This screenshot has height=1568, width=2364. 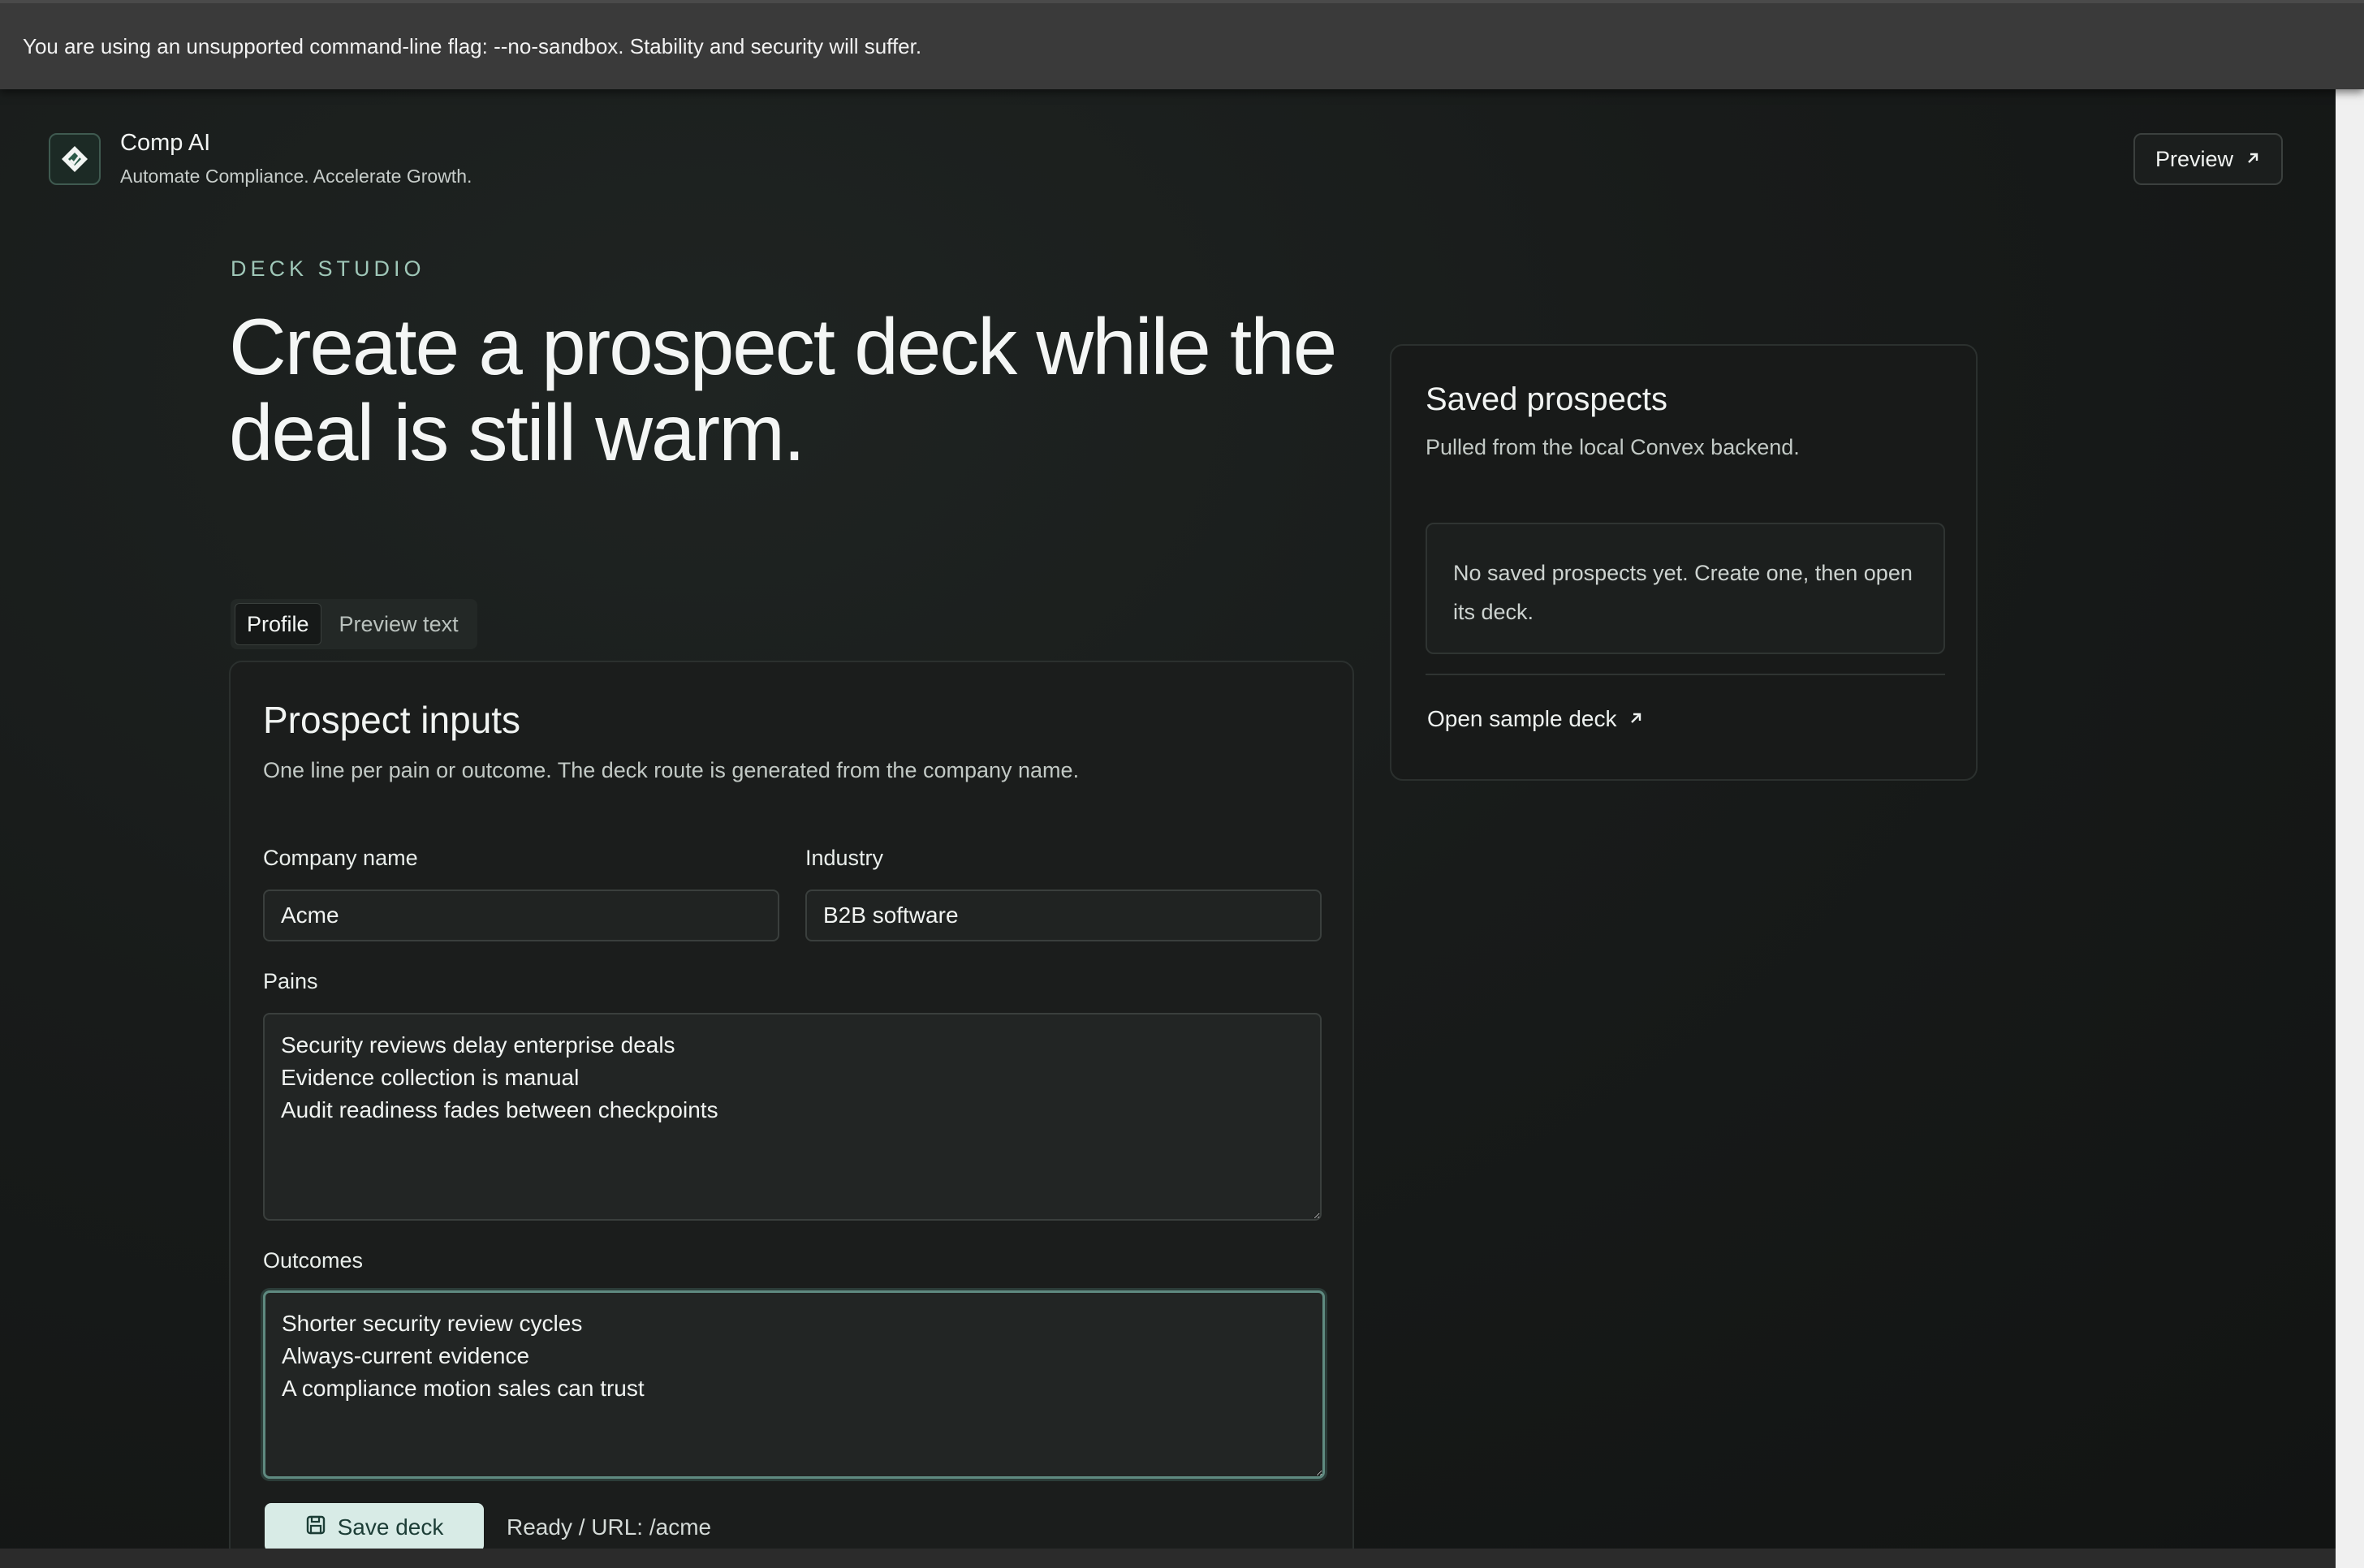 What do you see at coordinates (1522, 719) in the screenshot?
I see `open-sample-deck-label: Open sample deck` at bounding box center [1522, 719].